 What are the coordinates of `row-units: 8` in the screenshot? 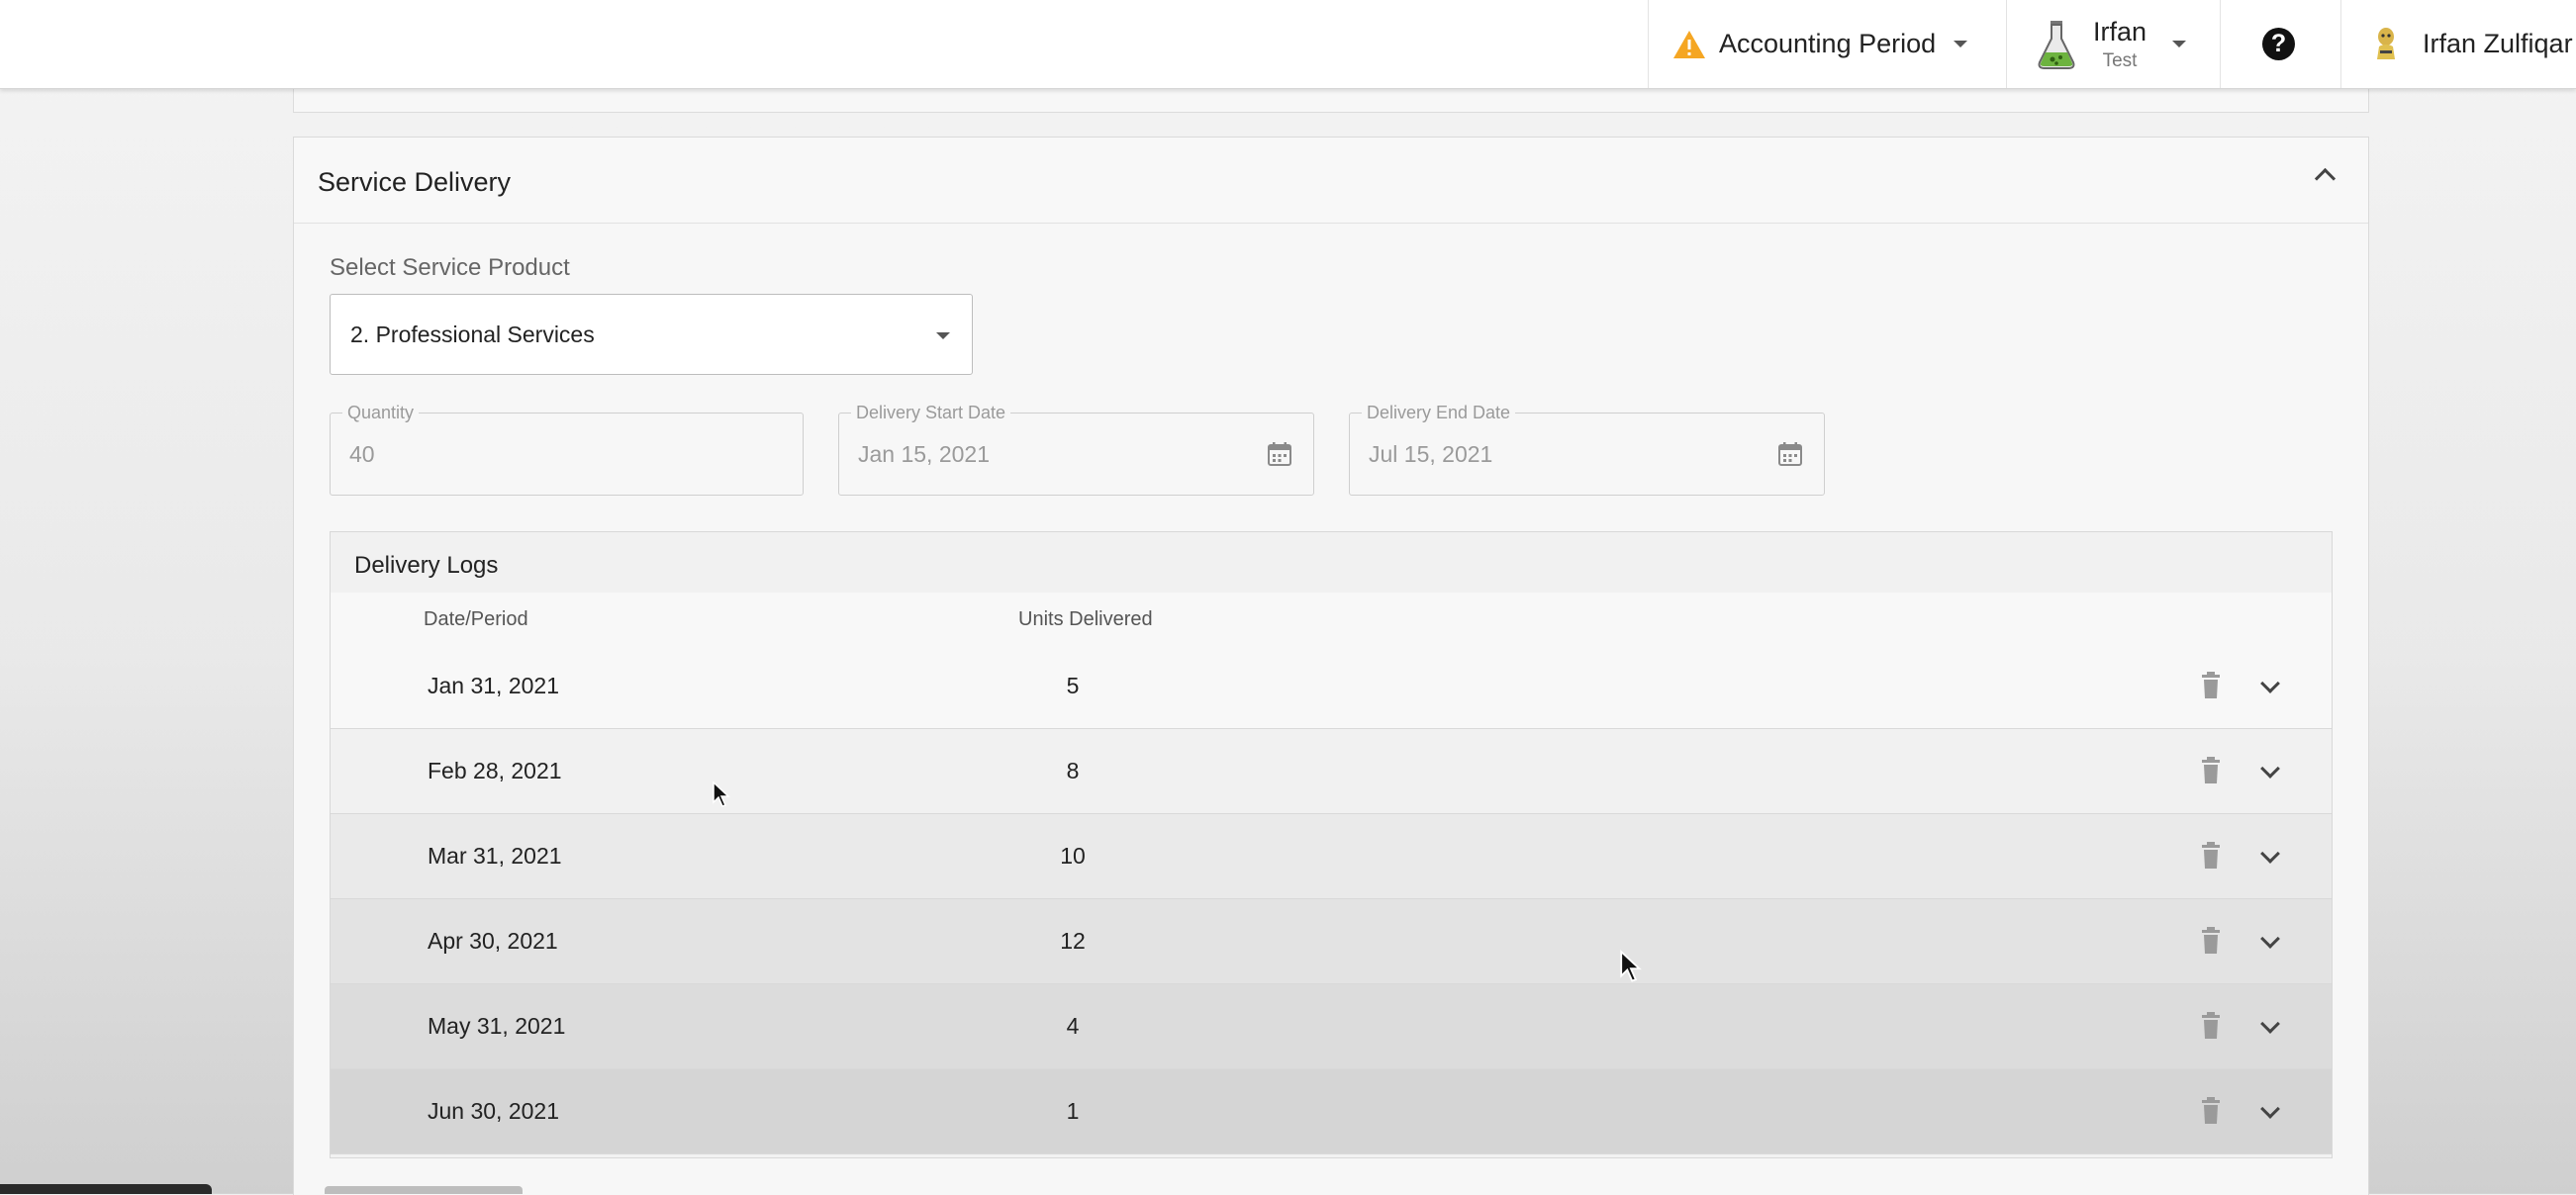 It's located at (1073, 770).